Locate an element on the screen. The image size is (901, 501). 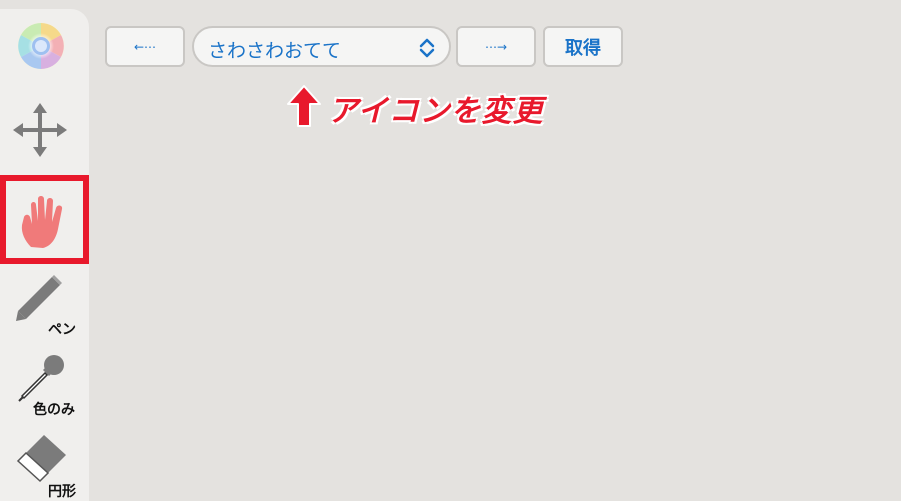
dropper-label: 色のみ is located at coordinates (54, 410).